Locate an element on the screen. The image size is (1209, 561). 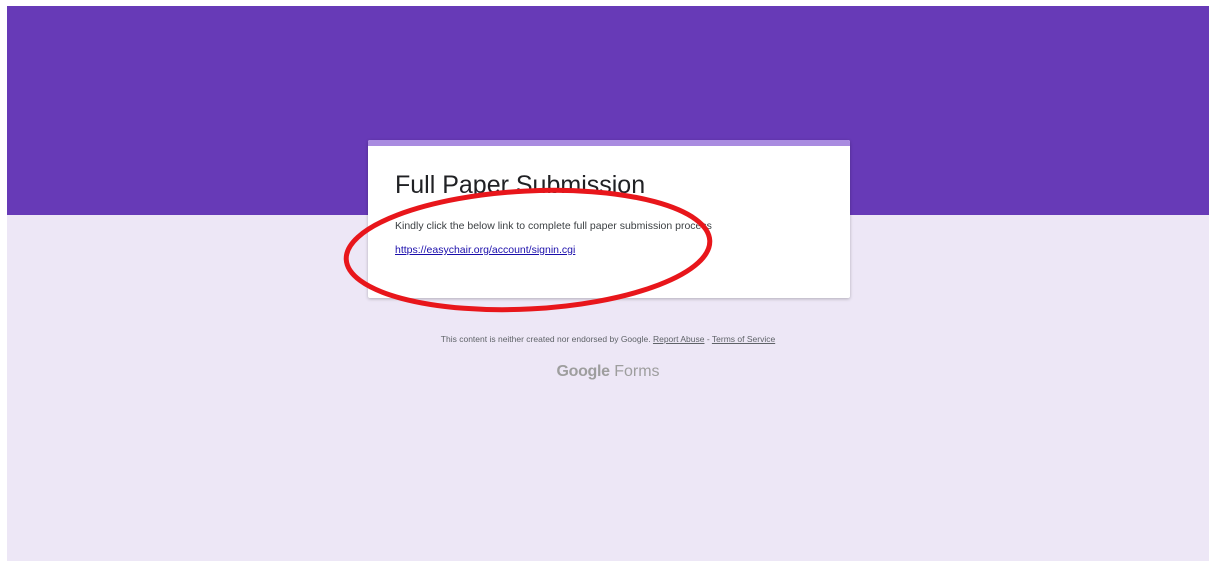
terms-of-service-link: Terms of Service is located at coordinates (743, 339).